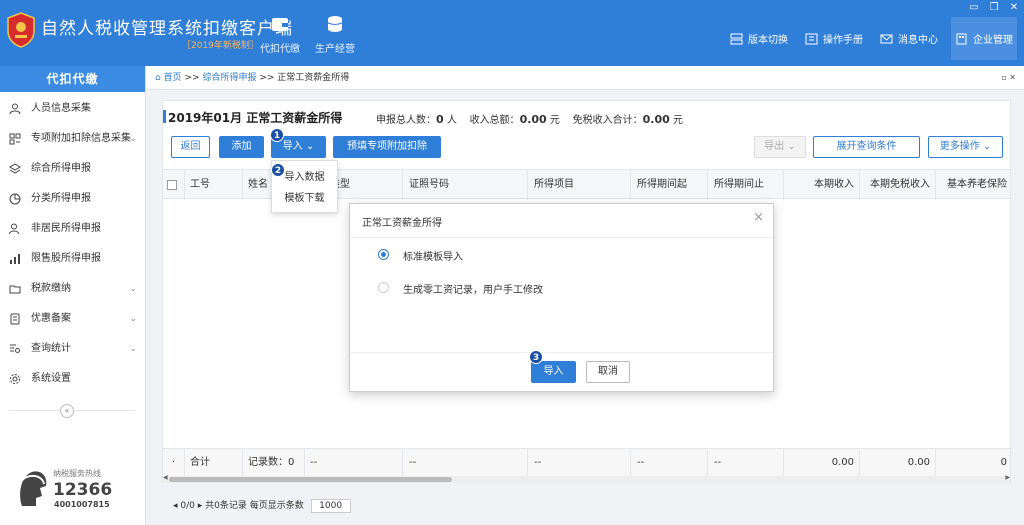 This screenshot has height=525, width=1024. I want to click on column-header: 工号, so click(214, 185).